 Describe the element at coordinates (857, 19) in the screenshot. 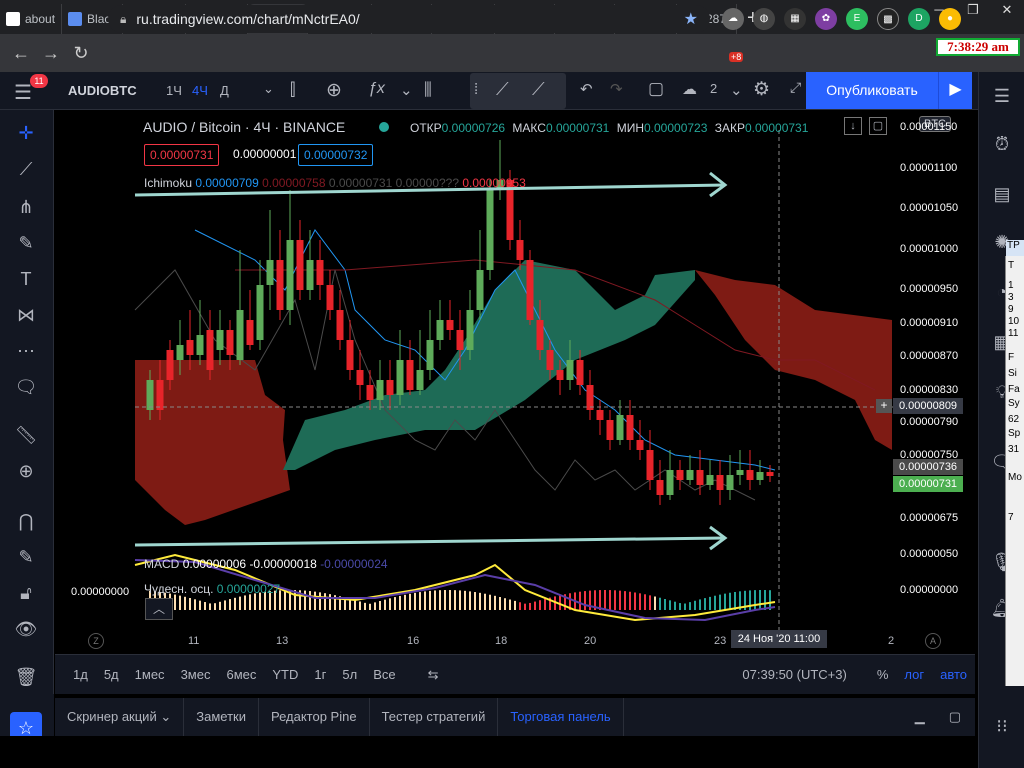

I see `evernote-ext-icon: E` at that location.